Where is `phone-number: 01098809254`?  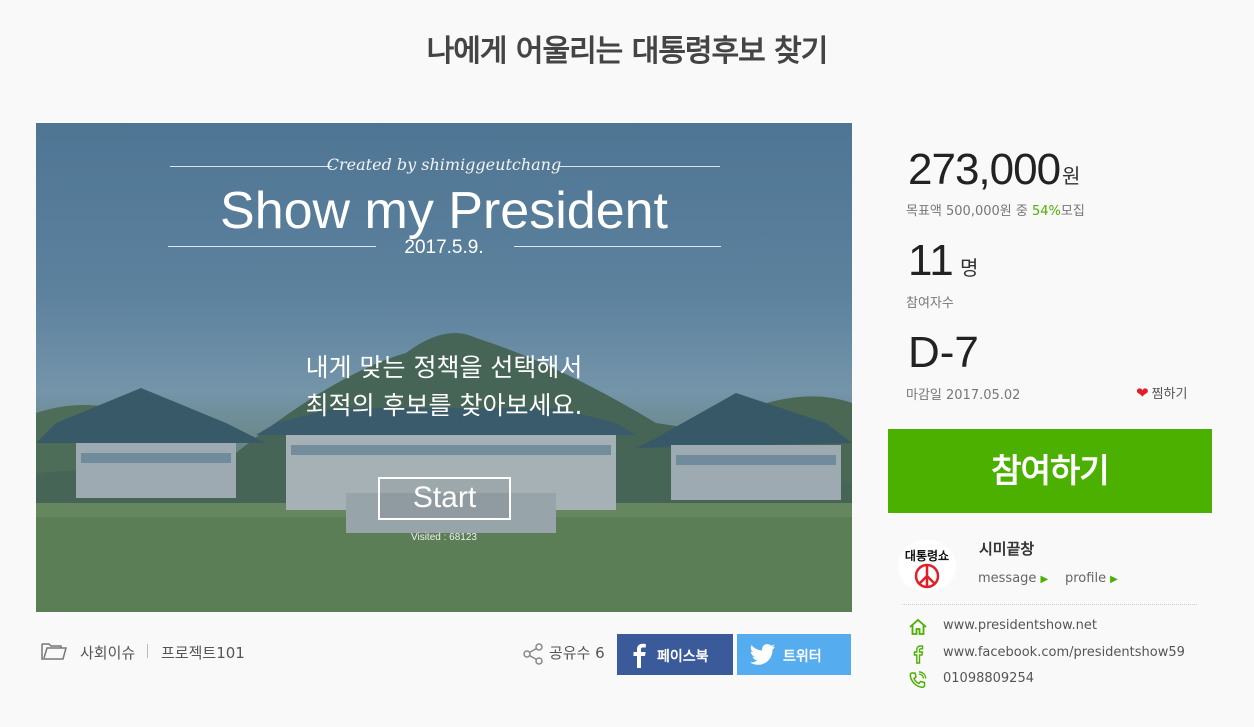 phone-number: 01098809254 is located at coordinates (988, 678).